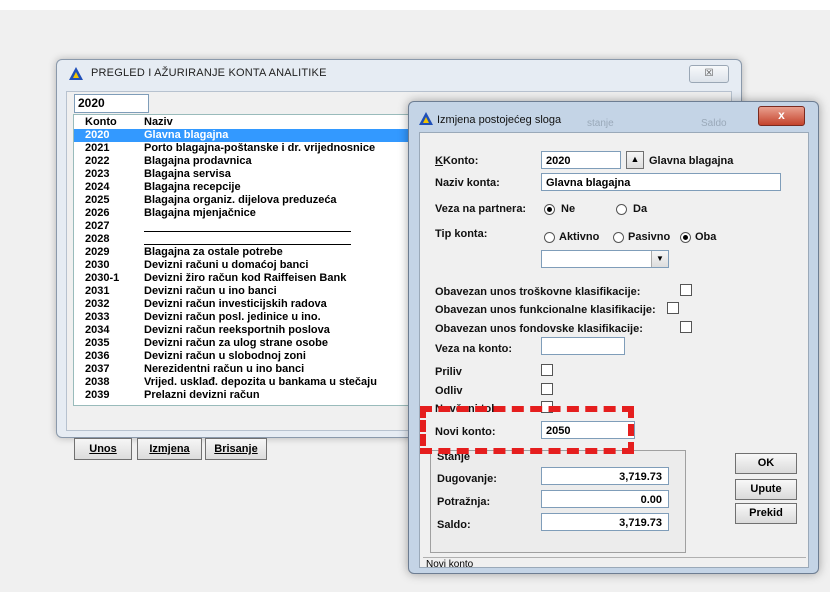  I want to click on table-row: 2032 Devizni račun investicijskih radova, so click(244, 304).